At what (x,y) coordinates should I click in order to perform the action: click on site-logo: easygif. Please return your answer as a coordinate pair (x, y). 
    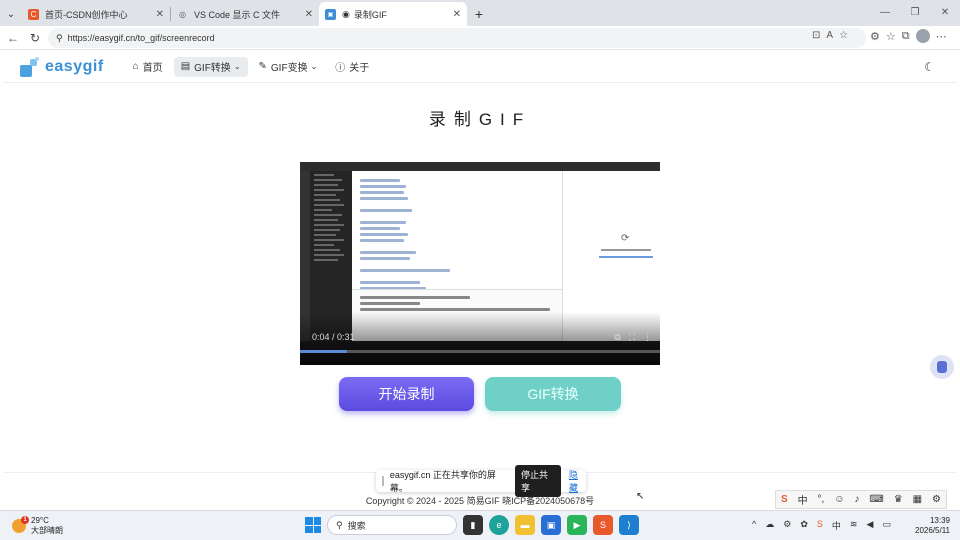
    Looking at the image, I should click on (62, 66).